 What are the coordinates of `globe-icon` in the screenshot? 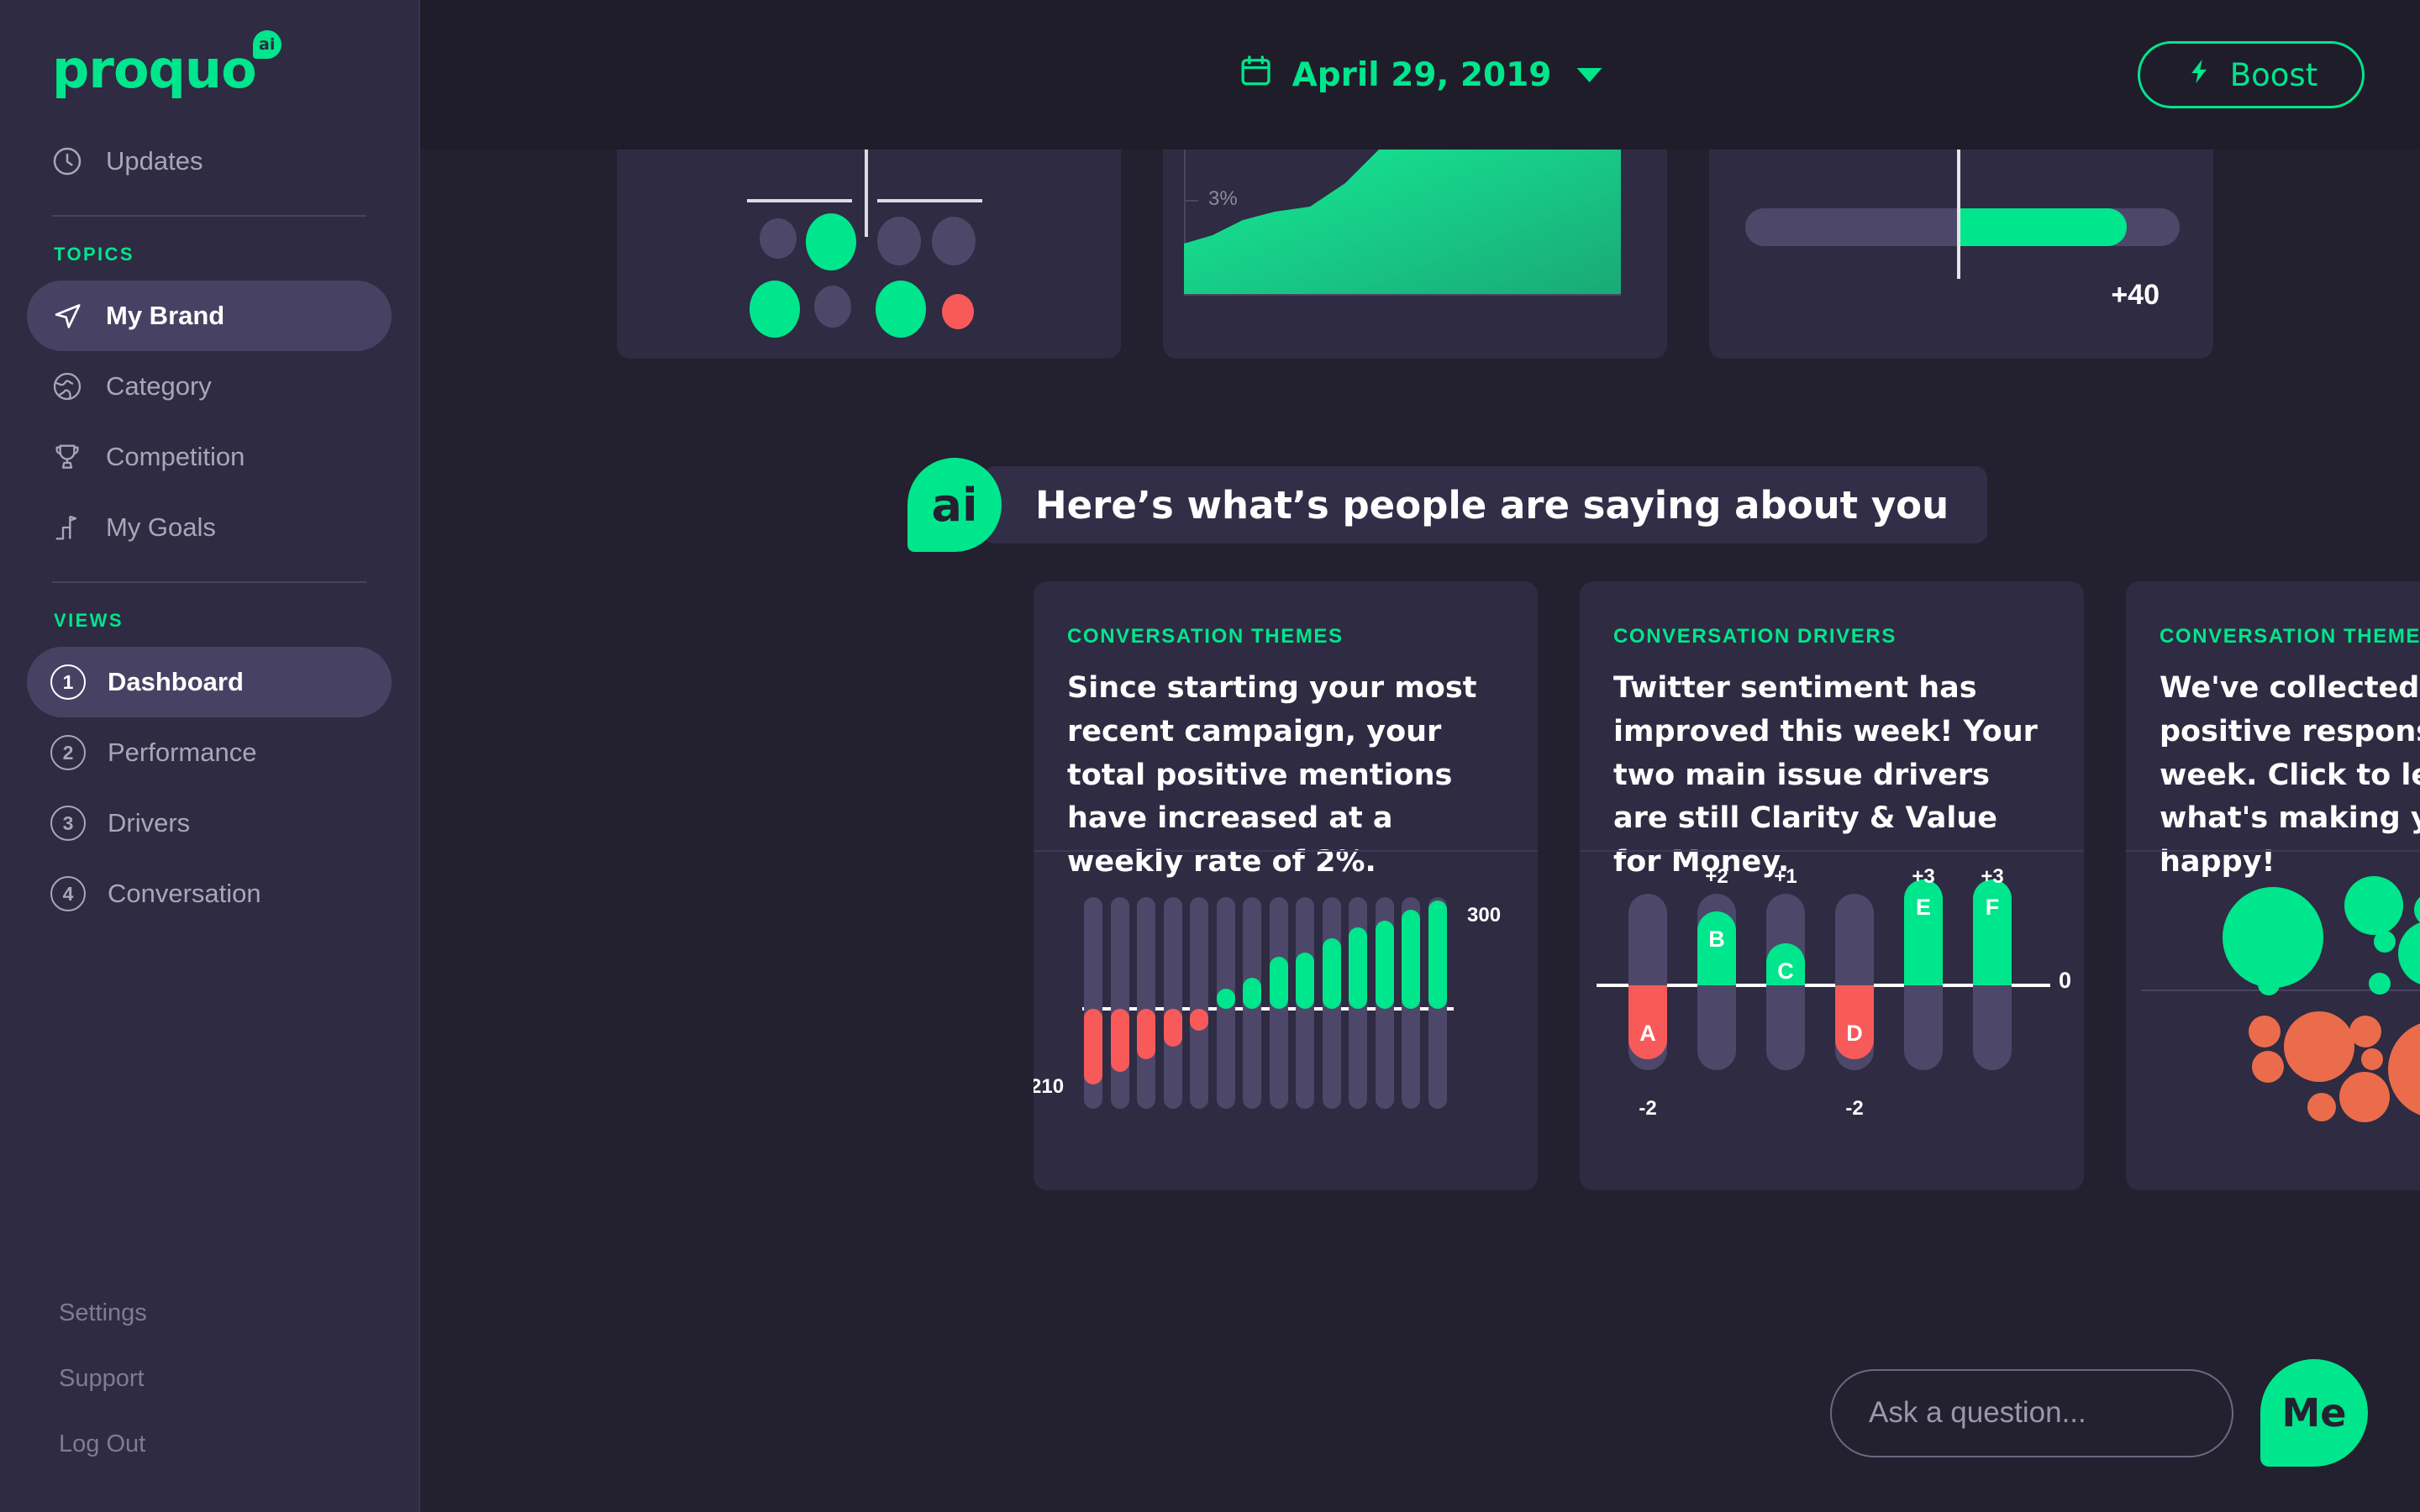 It's located at (67, 386).